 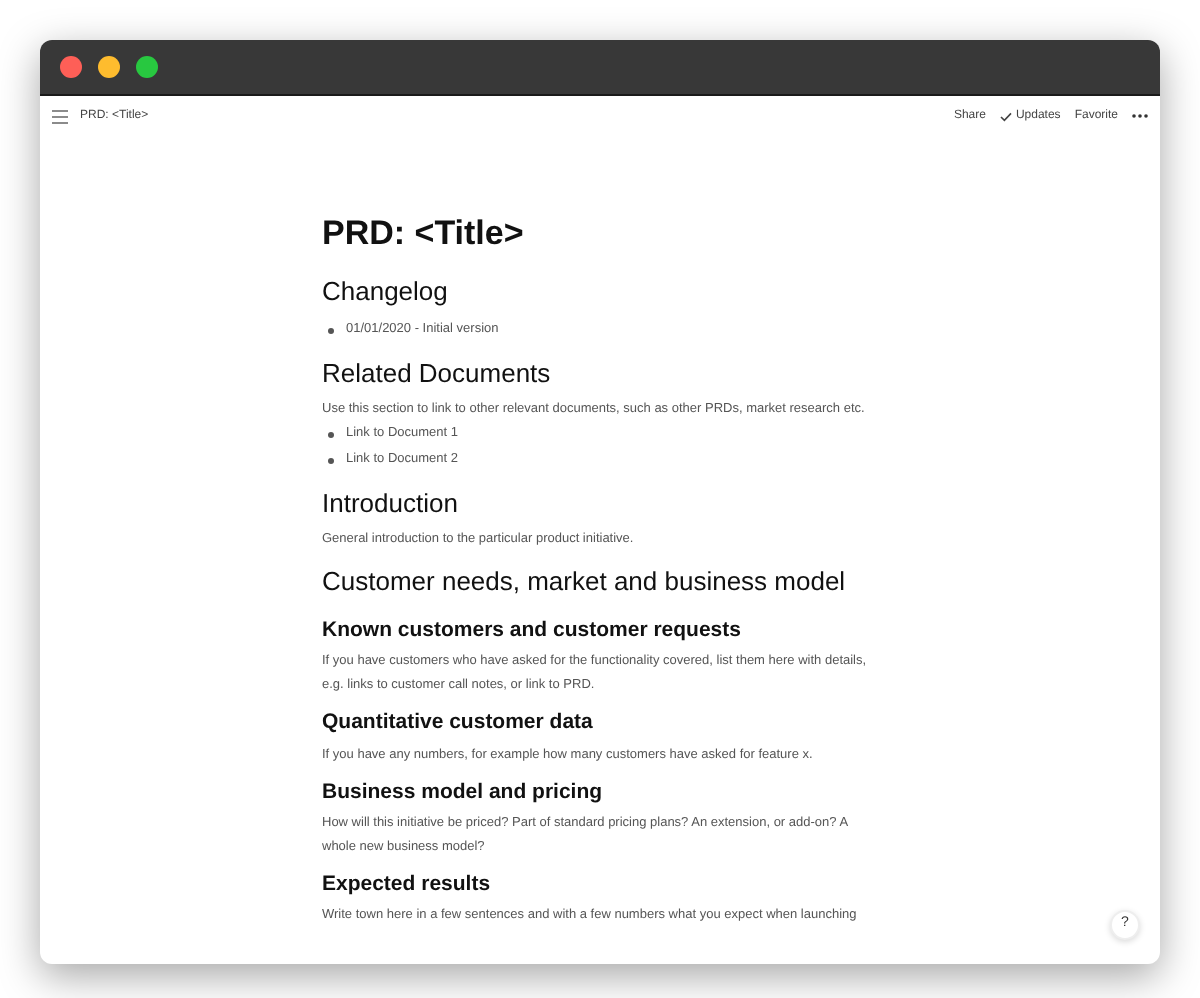 I want to click on maximize-window-button, so click(x=147, y=67).